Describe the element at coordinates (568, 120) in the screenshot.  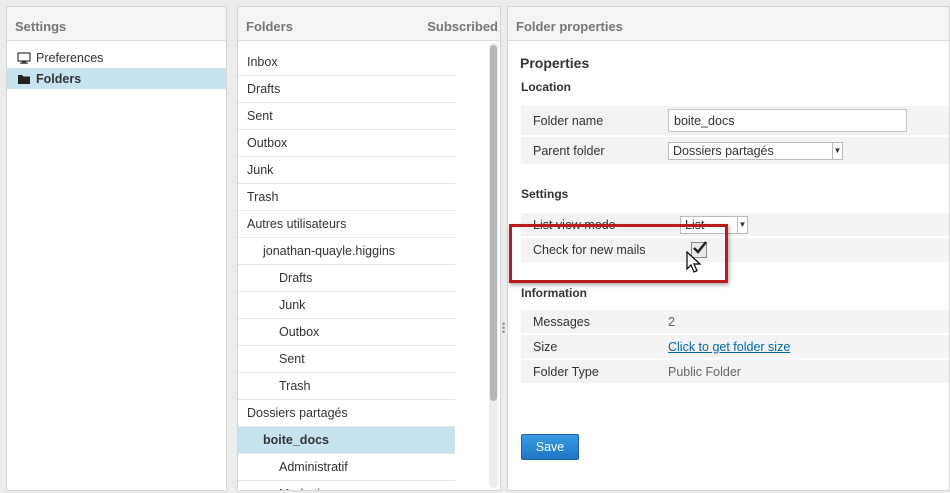
I see `folder-name-label: Folder name` at that location.